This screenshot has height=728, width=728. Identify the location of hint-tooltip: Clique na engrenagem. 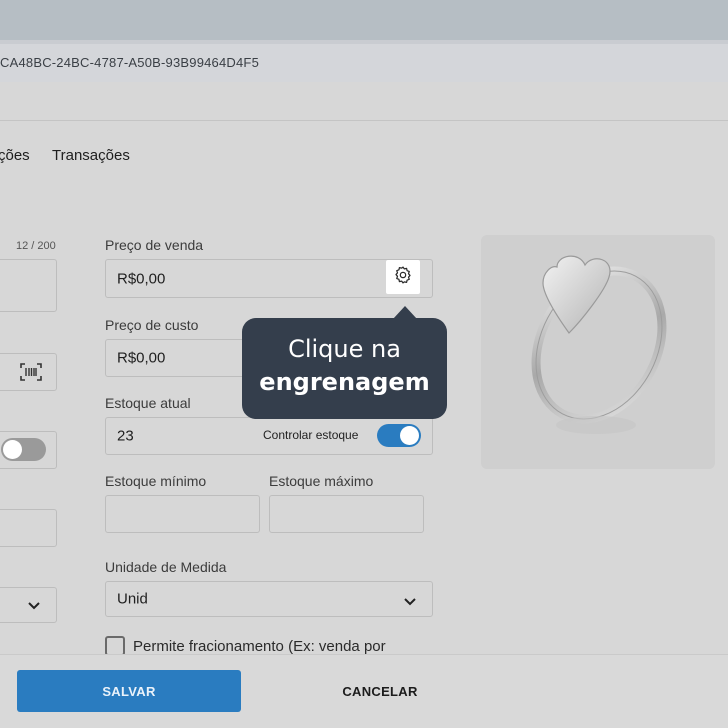
(344, 362).